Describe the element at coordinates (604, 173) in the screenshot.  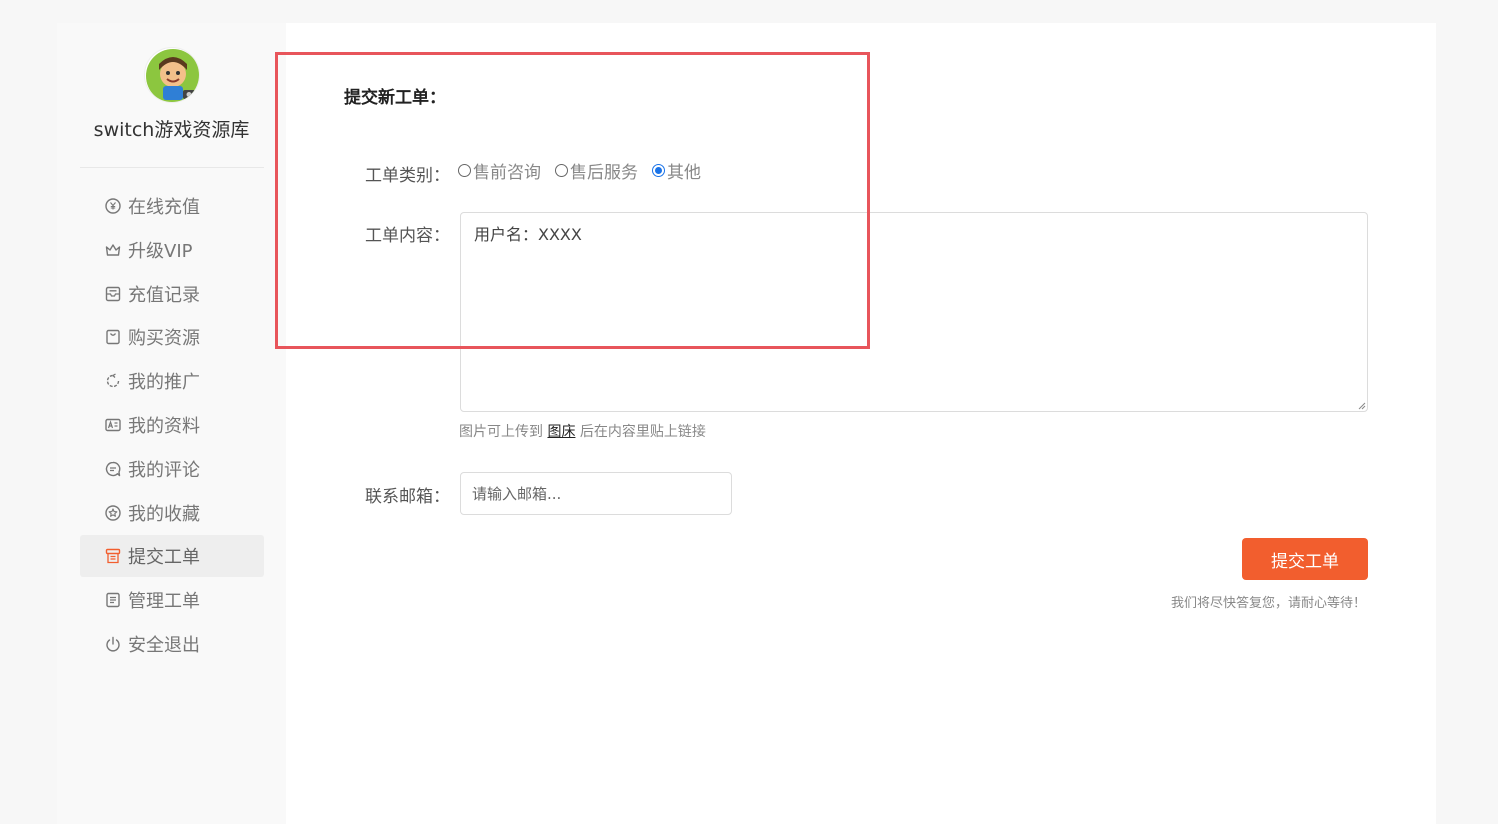
I see `radio-label: 售后服务` at that location.